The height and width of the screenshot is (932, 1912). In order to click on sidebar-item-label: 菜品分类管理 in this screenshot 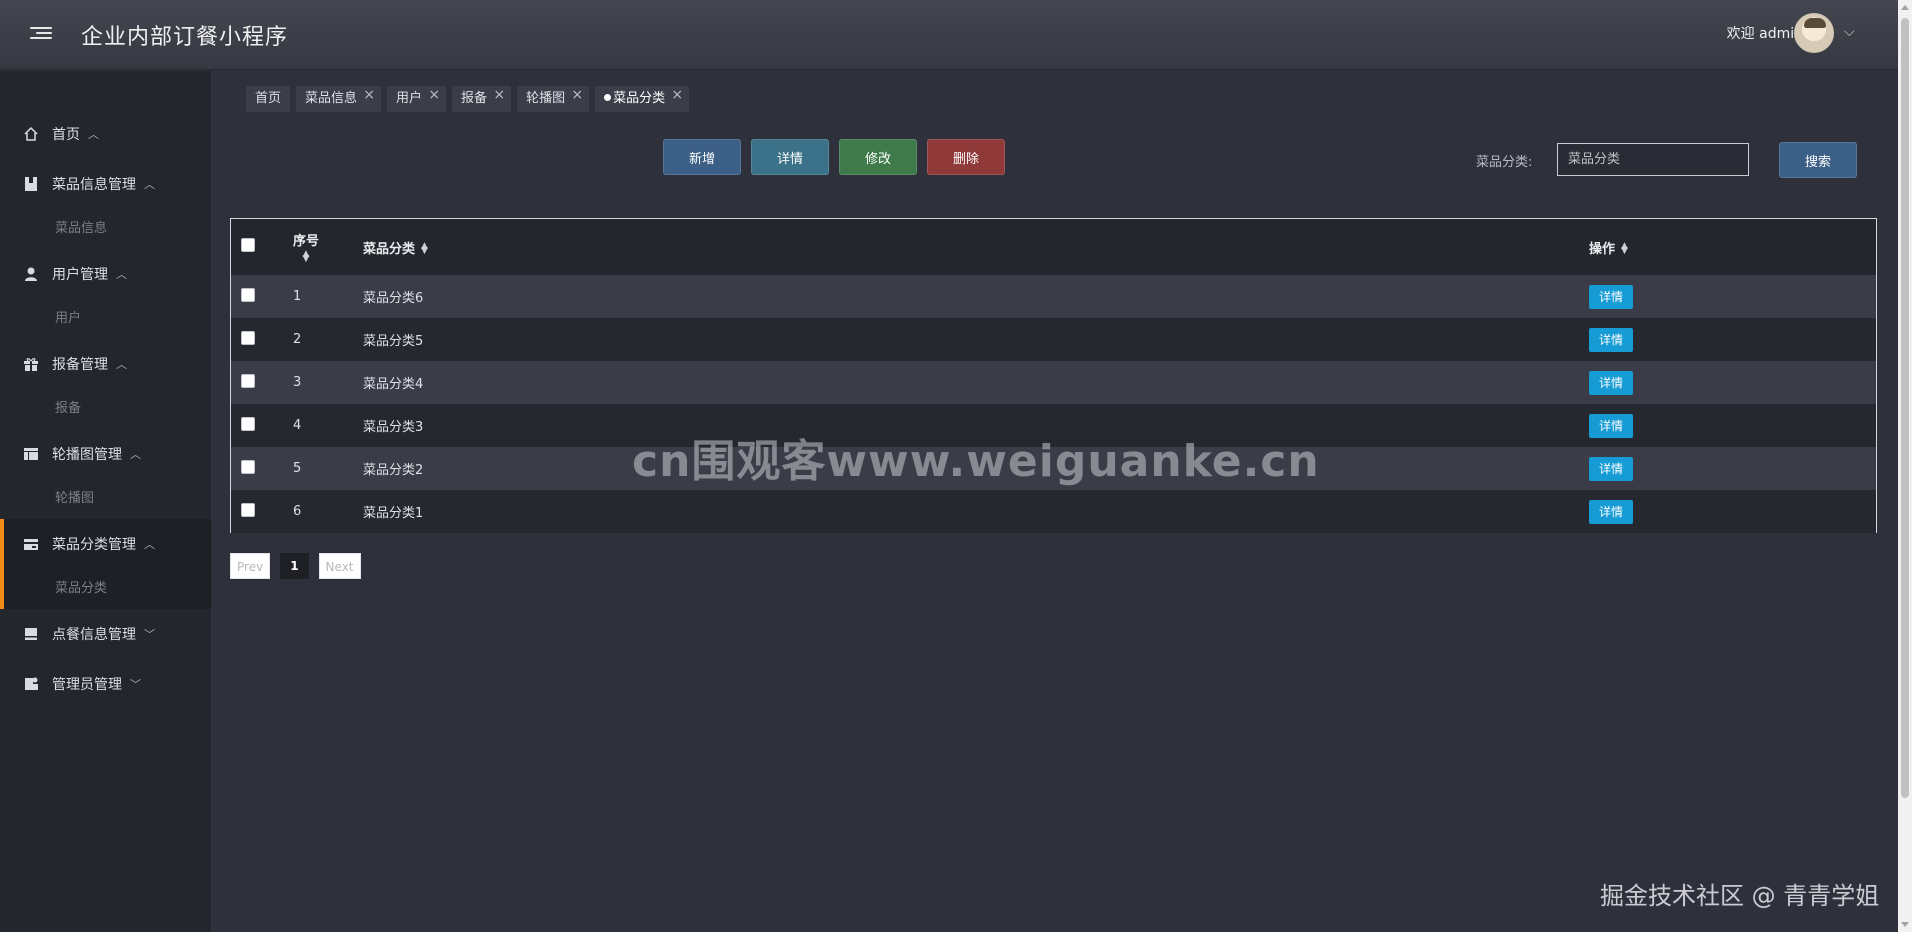, I will do `click(94, 545)`.